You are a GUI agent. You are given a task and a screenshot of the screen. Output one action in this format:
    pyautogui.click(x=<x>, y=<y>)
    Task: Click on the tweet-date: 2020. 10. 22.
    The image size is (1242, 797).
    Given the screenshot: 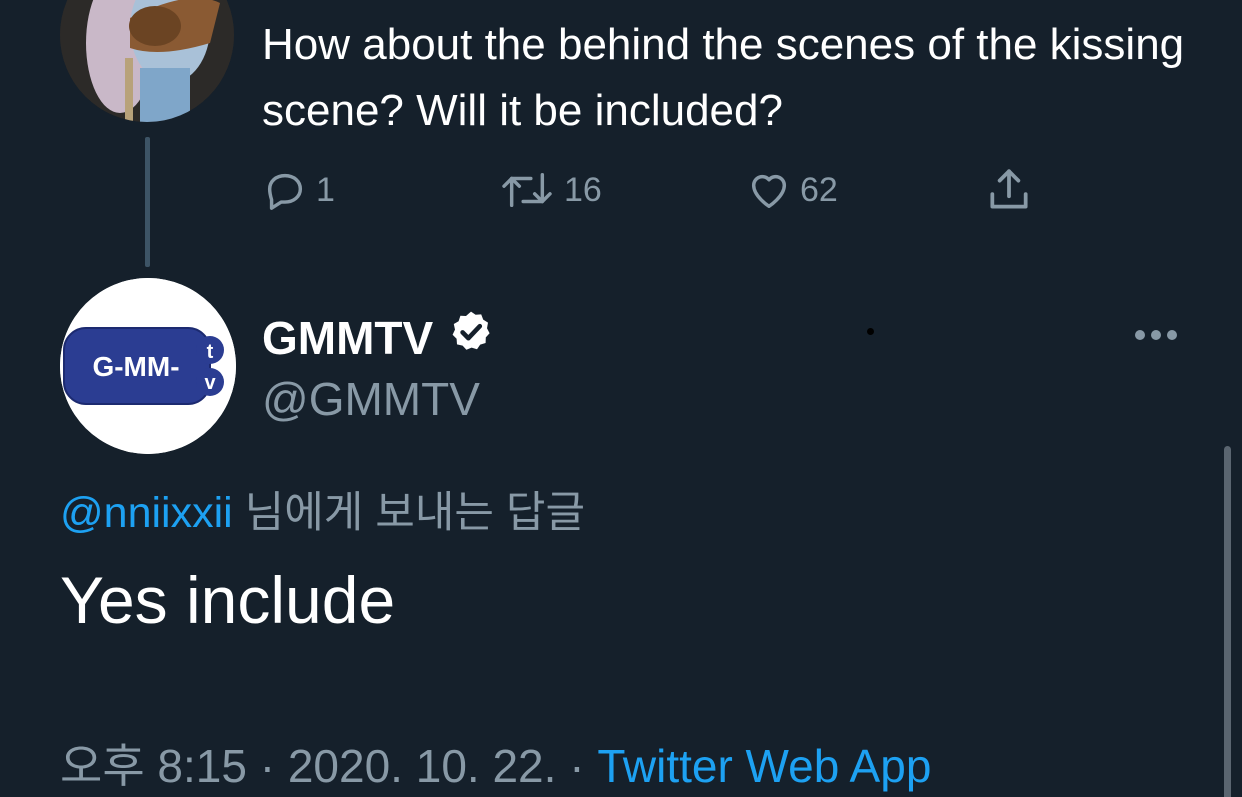 What is the action you would take?
    pyautogui.click(x=422, y=766)
    